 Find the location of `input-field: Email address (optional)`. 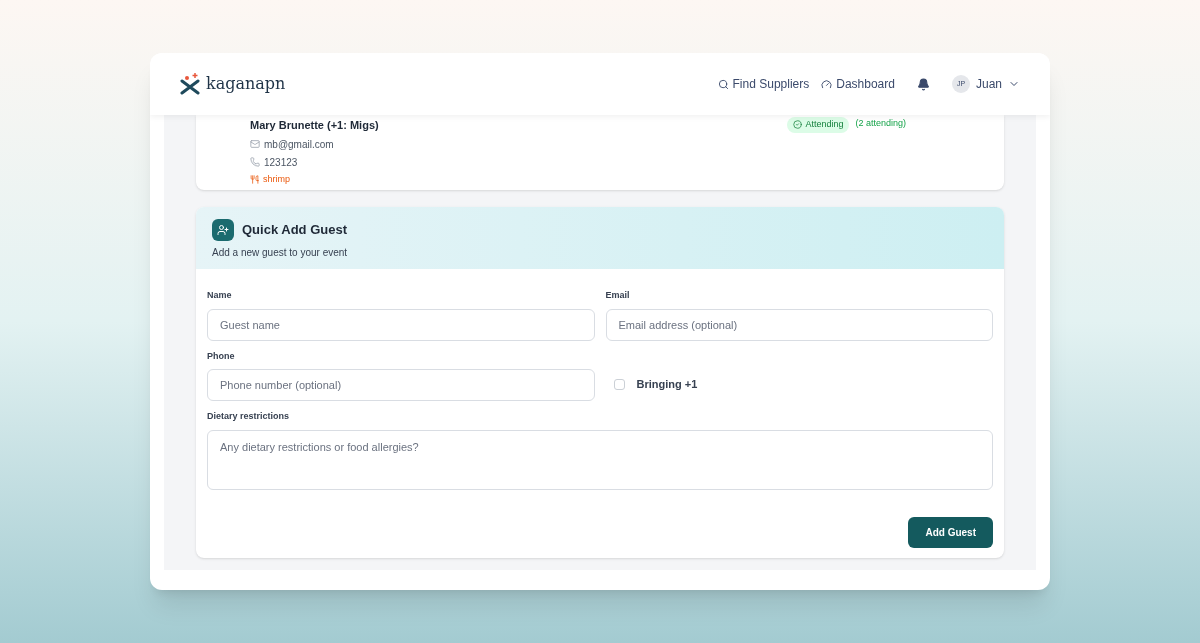

input-field: Email address (optional) is located at coordinates (799, 324).